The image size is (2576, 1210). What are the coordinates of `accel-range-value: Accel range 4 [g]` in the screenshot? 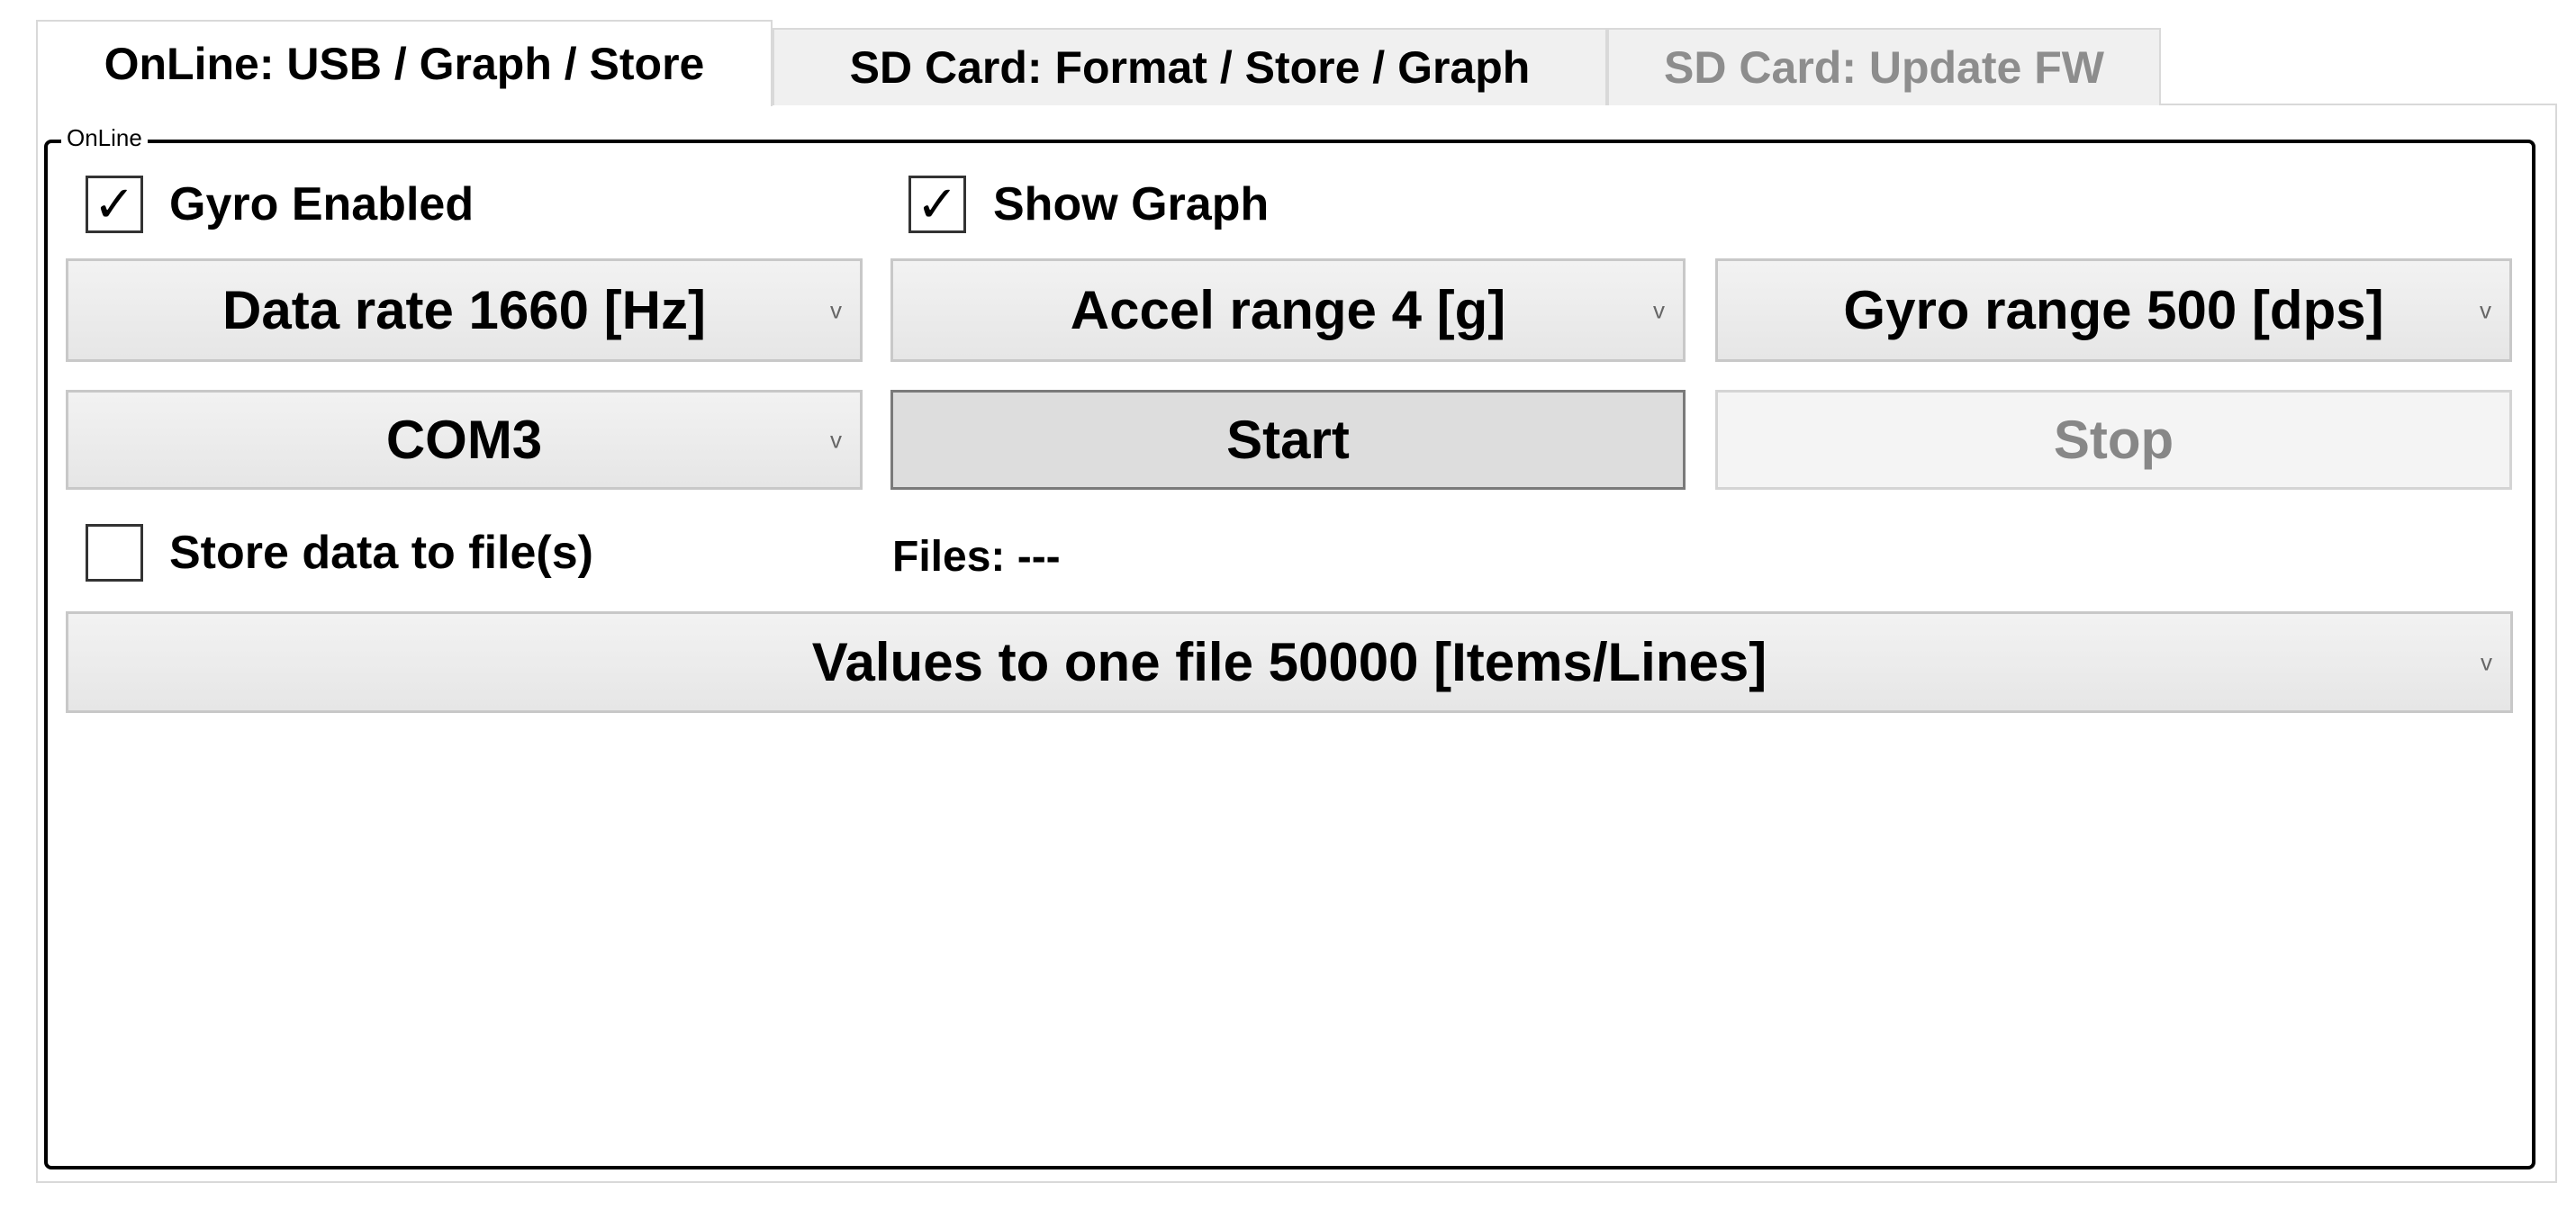 It's located at (1288, 310).